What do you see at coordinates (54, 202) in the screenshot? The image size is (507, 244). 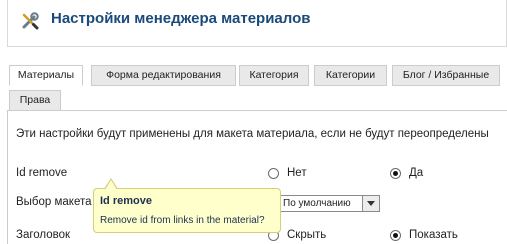 I see `layout-select-label: Выбор макета` at bounding box center [54, 202].